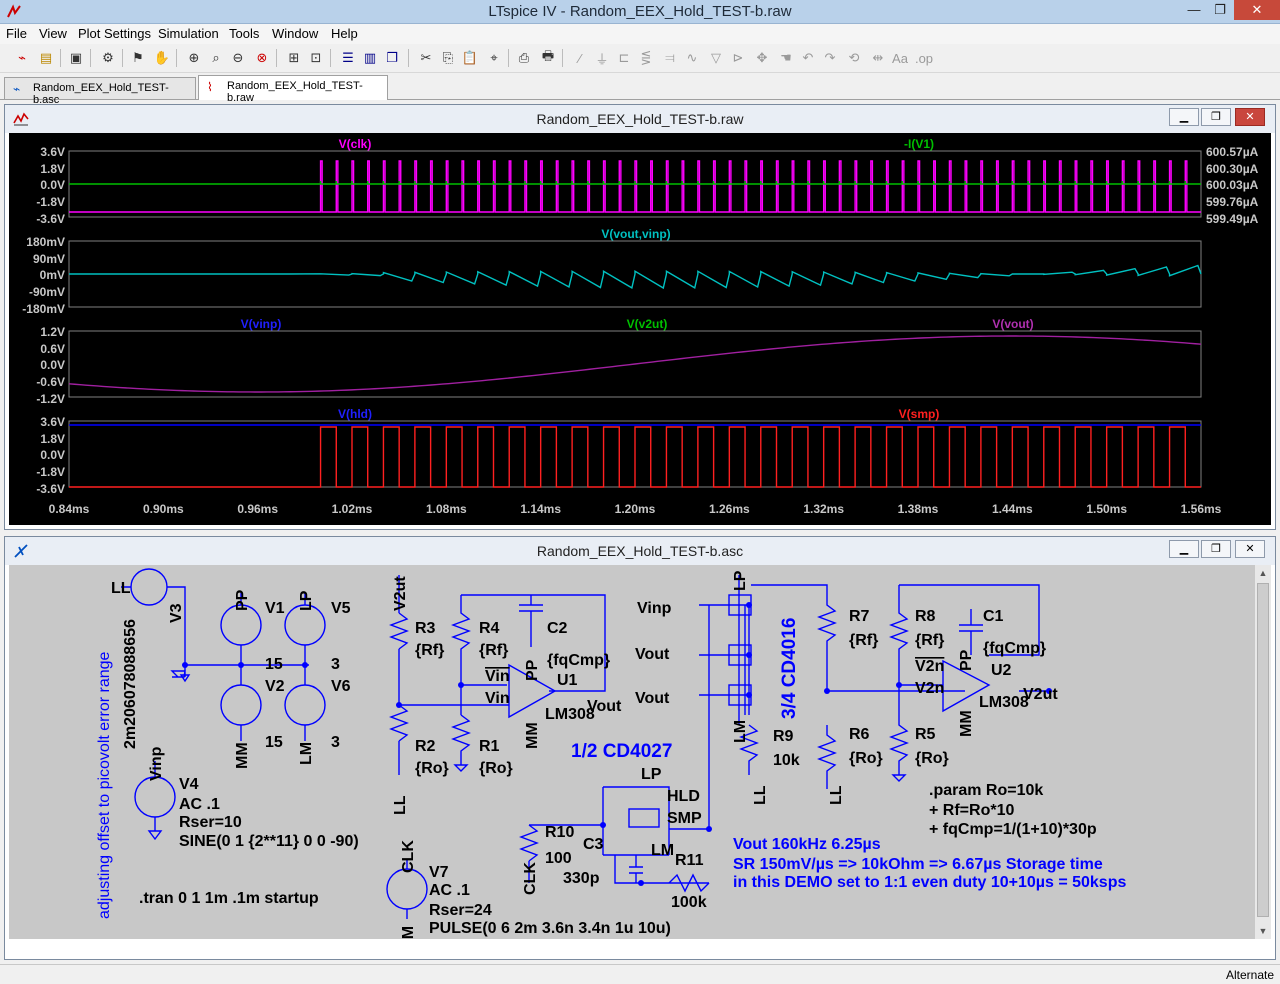  Describe the element at coordinates (355, 414) in the screenshot. I see `trace-label-vhld: V(hld)` at that location.